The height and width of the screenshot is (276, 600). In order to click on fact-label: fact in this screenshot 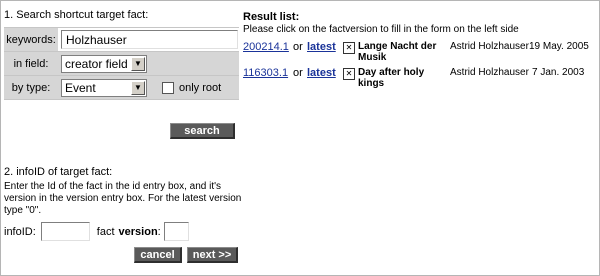, I will do `click(105, 231)`.